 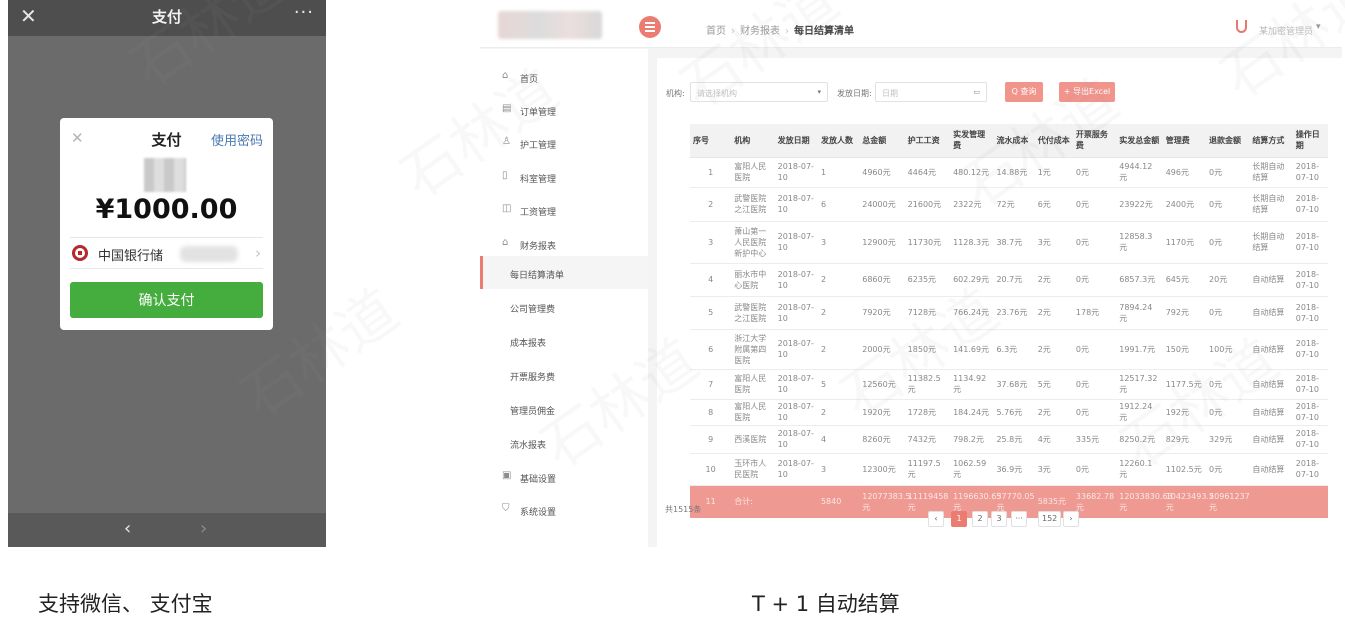 What do you see at coordinates (1139, 141) in the screenshot?
I see `column-header: 实发总金额` at bounding box center [1139, 141].